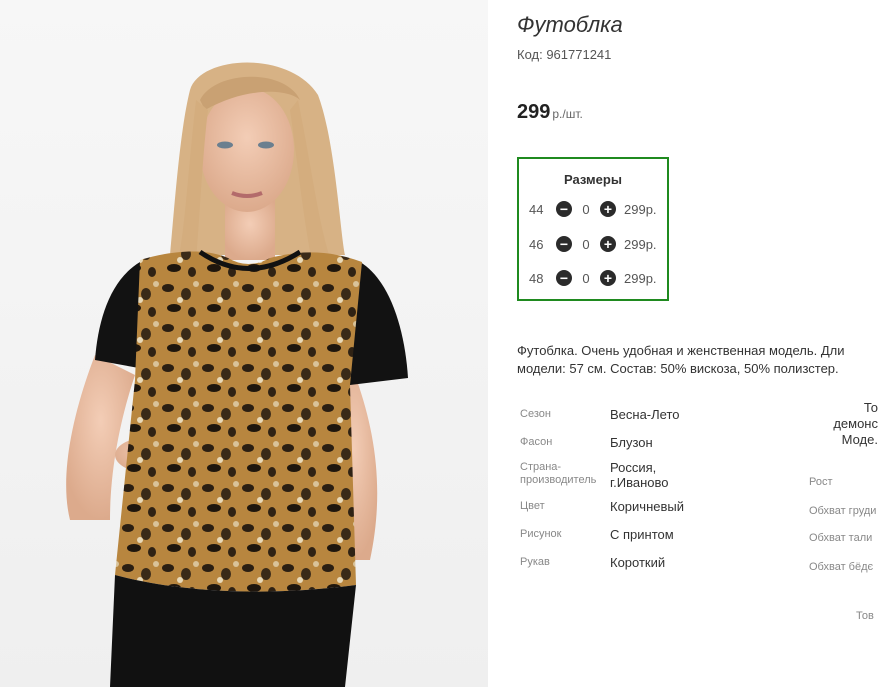  What do you see at coordinates (841, 538) in the screenshot?
I see `model-waist-label: Обхват тали` at bounding box center [841, 538].